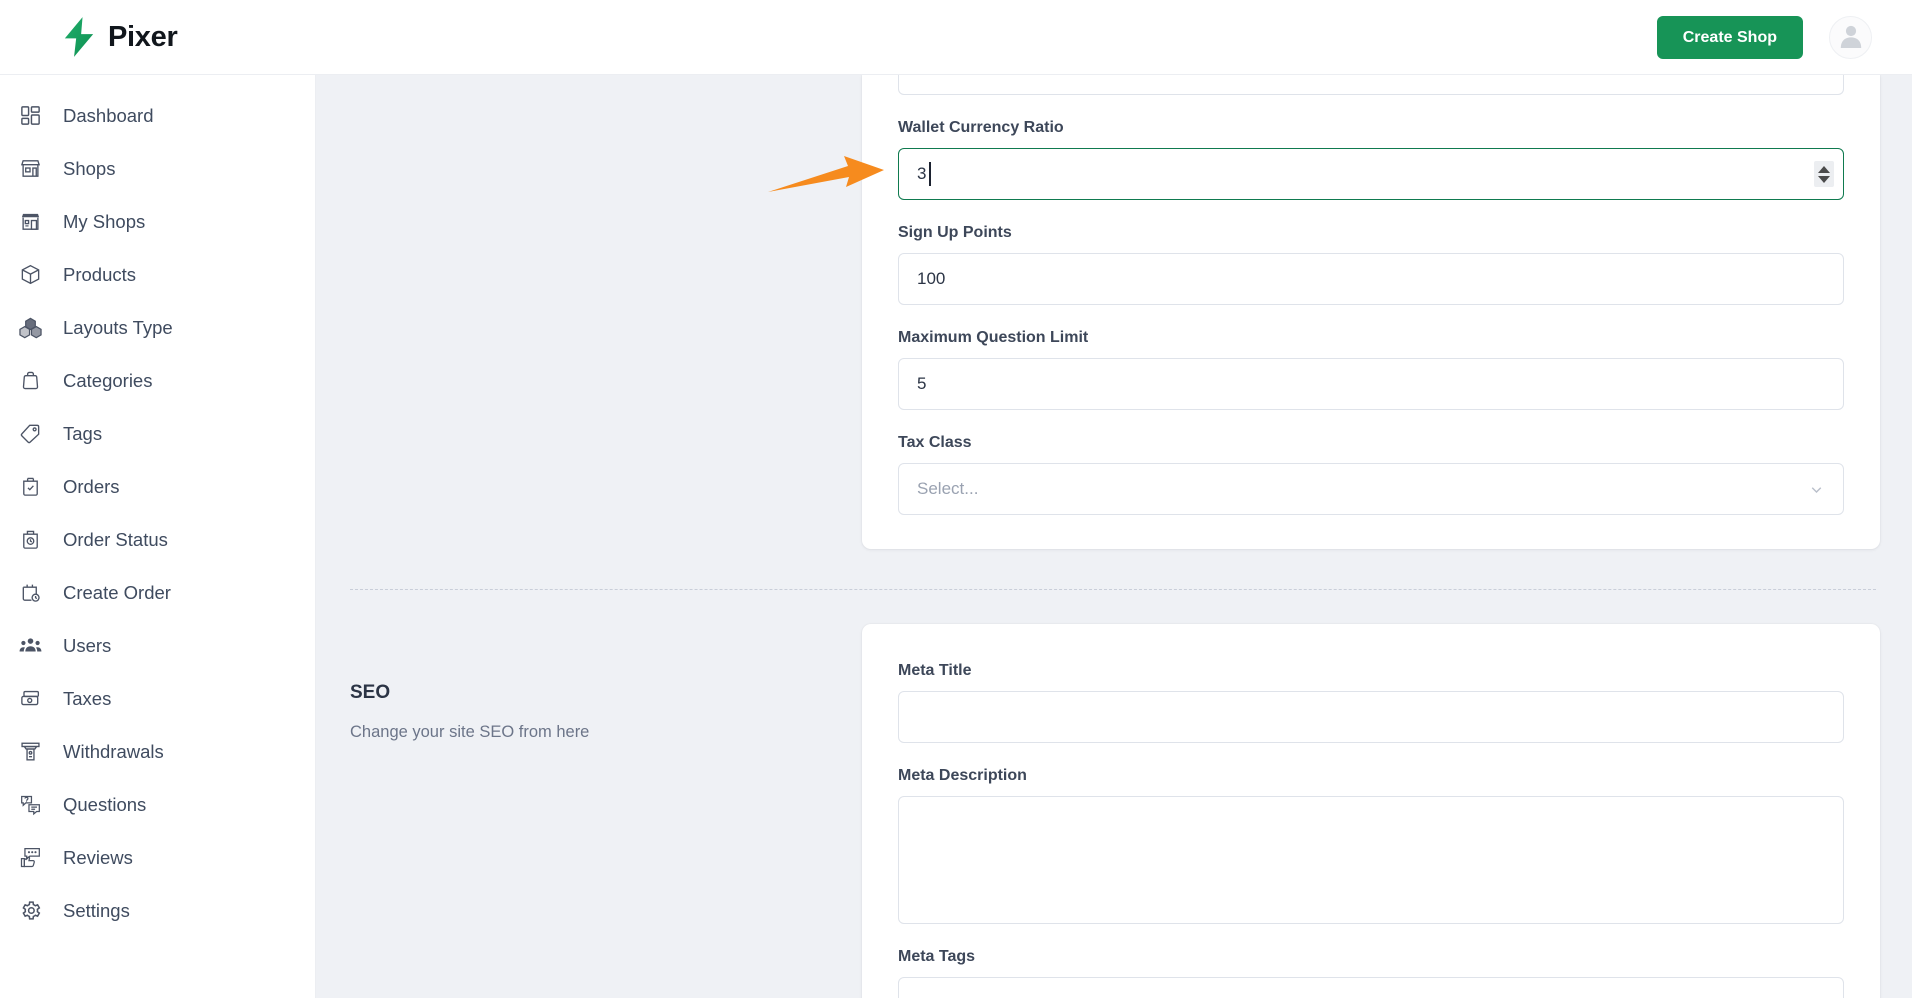  Describe the element at coordinates (1816, 489) in the screenshot. I see `chevron-down-icon` at that location.